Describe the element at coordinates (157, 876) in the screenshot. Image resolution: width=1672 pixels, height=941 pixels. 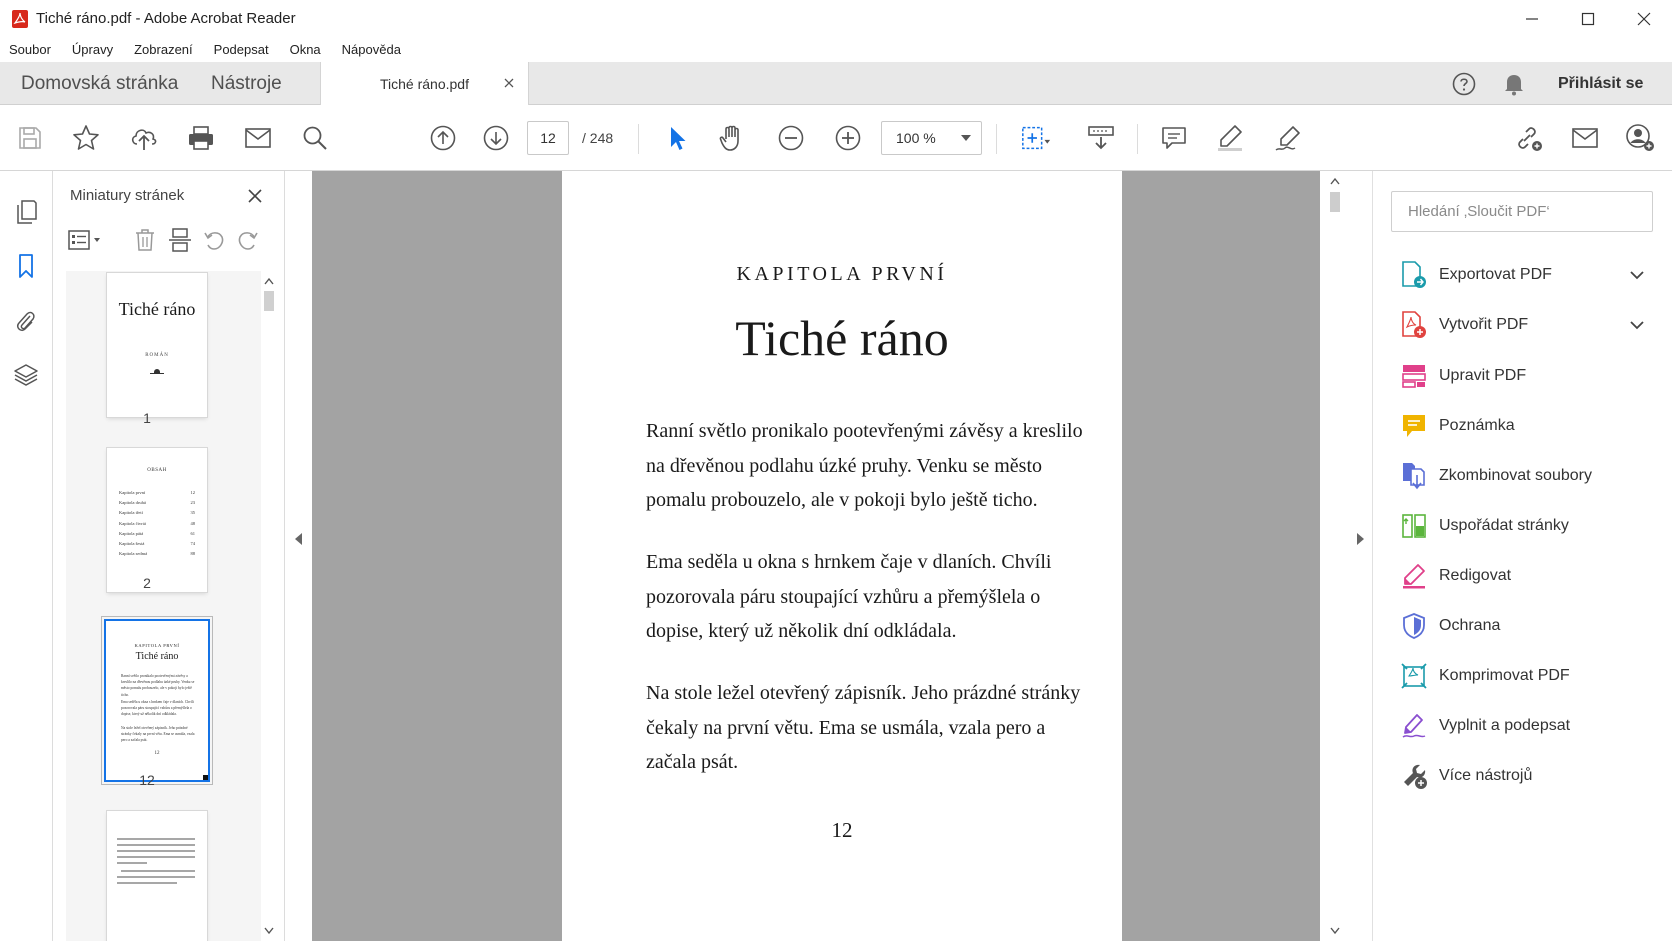
I see `thumbnail-page-next` at that location.